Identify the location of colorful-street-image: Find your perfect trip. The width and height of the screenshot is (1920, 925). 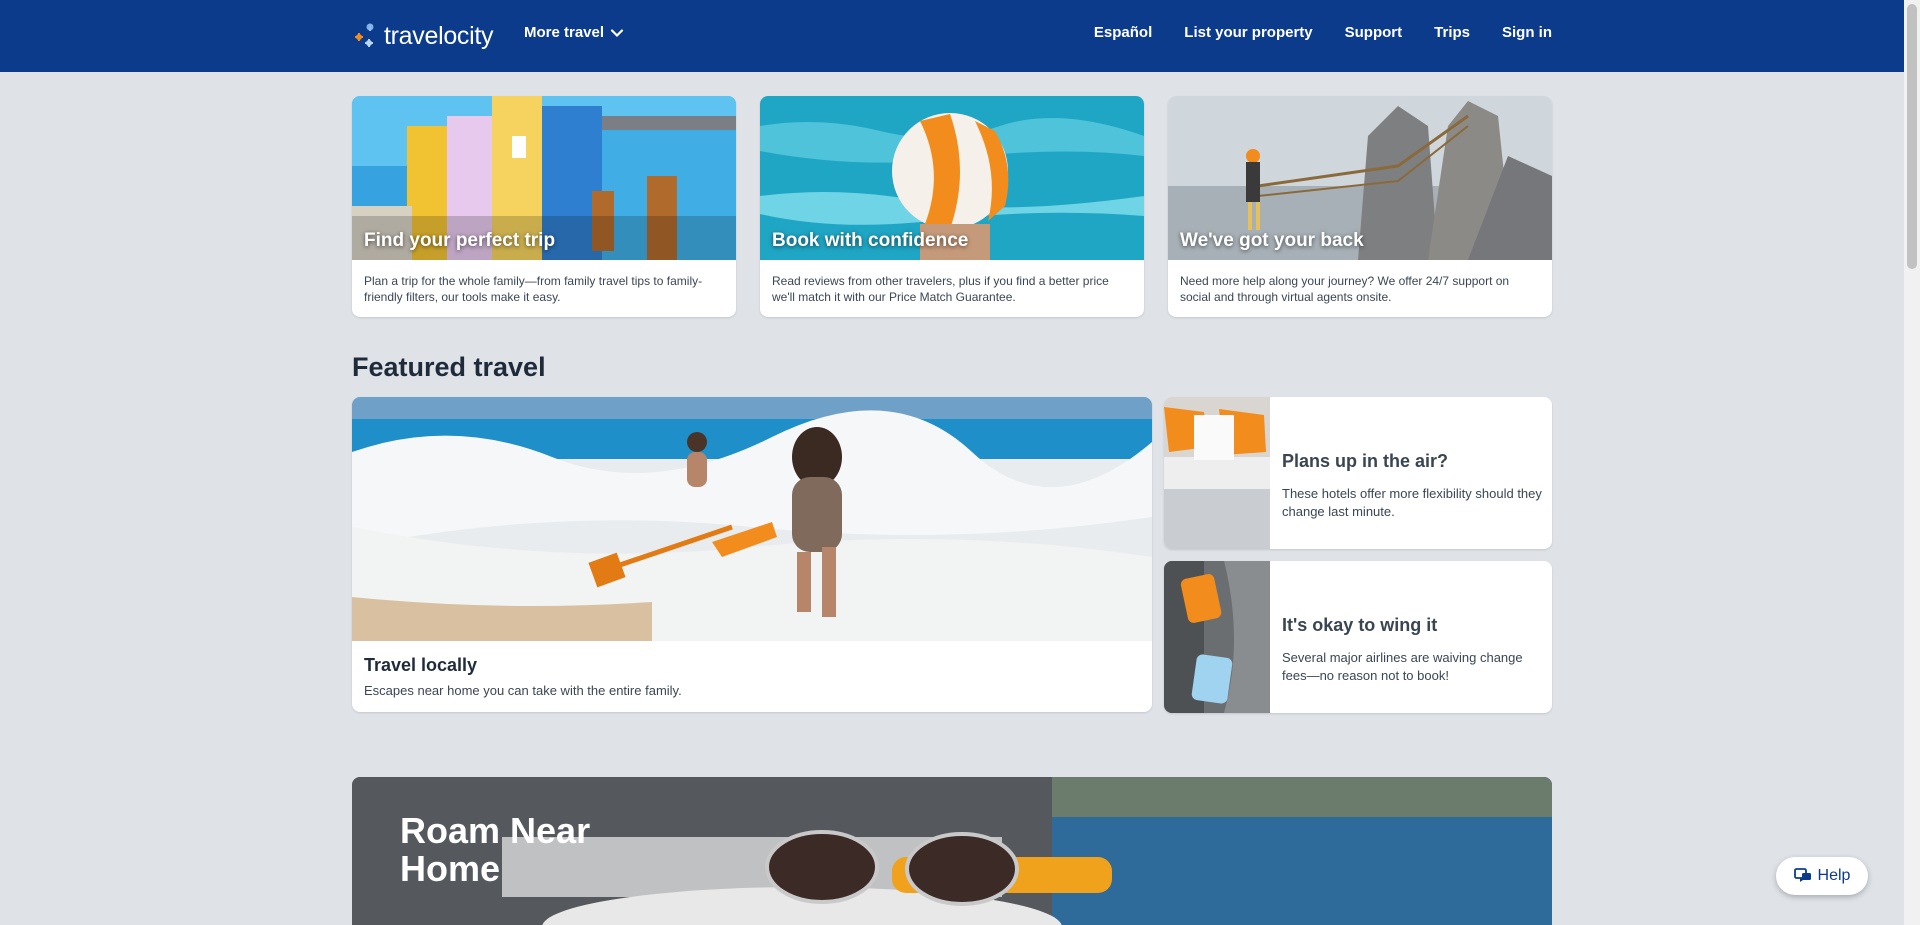
(544, 178).